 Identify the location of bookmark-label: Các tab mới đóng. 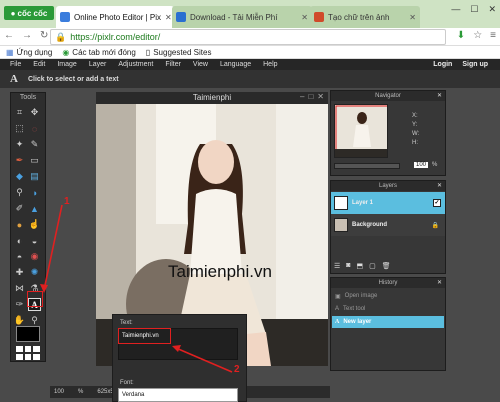
(104, 52).